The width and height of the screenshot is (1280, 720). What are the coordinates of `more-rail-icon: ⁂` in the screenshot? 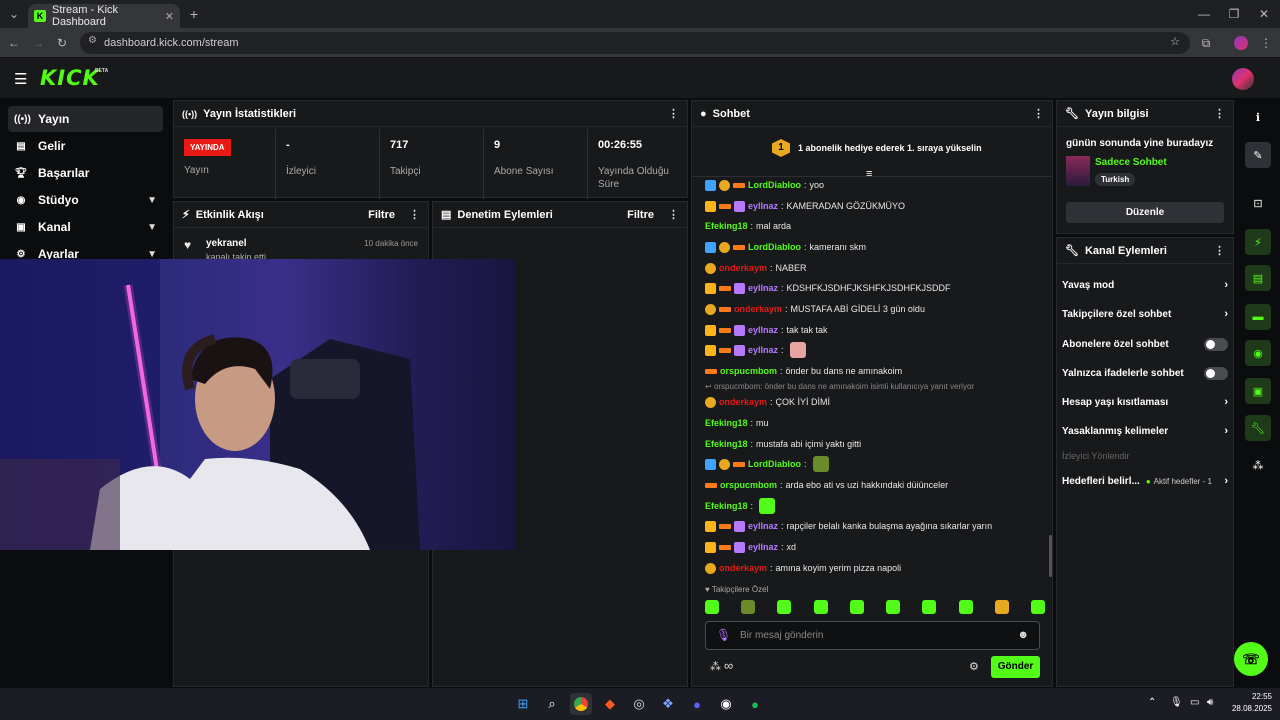 It's located at (1258, 465).